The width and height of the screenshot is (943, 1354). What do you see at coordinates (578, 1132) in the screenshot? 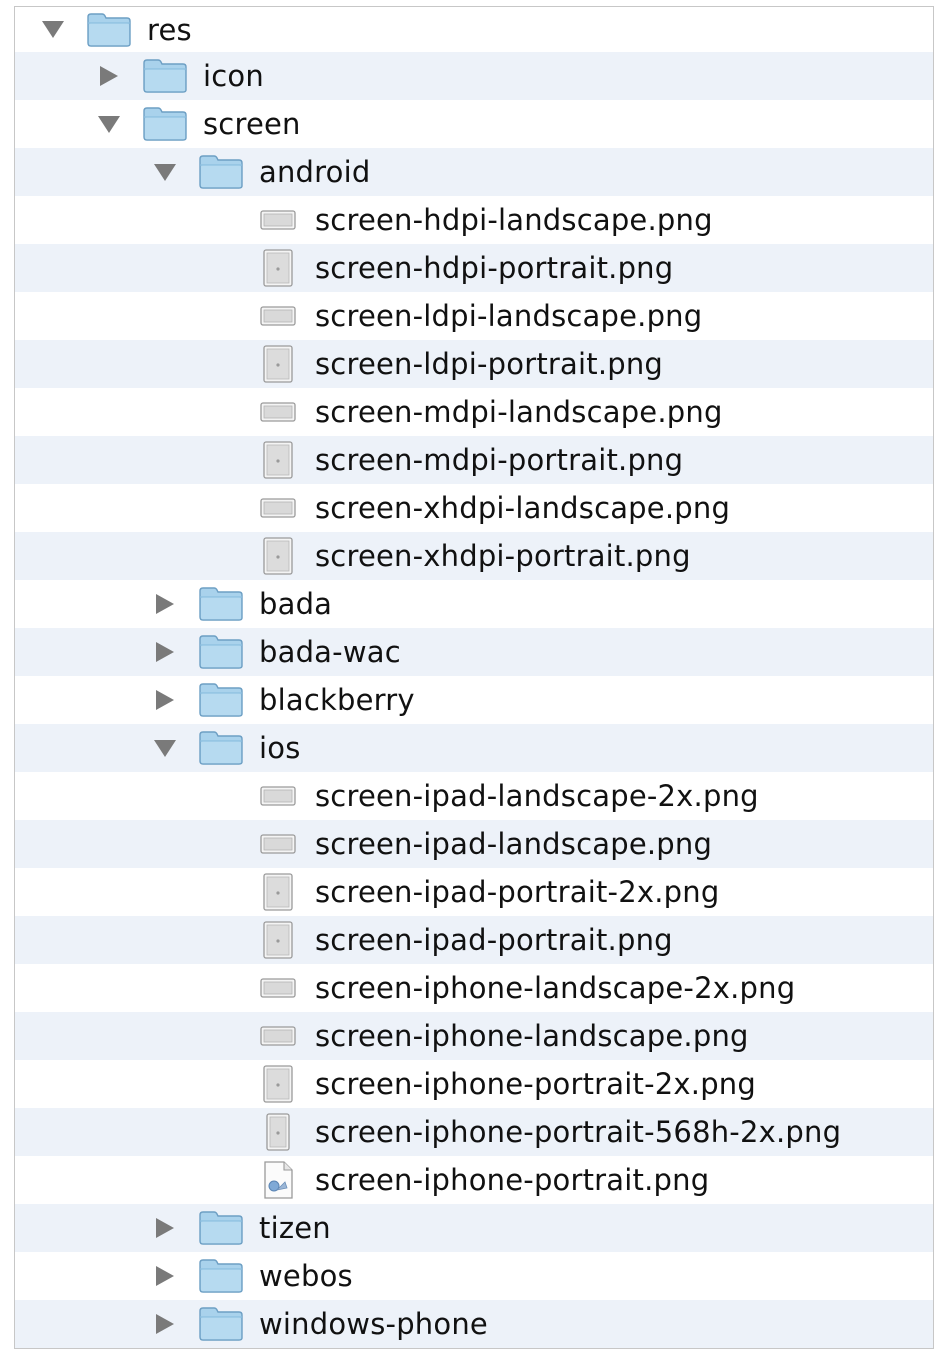
I see `tree-item-label: screen-iphone-portrait-568h-2x.png` at bounding box center [578, 1132].